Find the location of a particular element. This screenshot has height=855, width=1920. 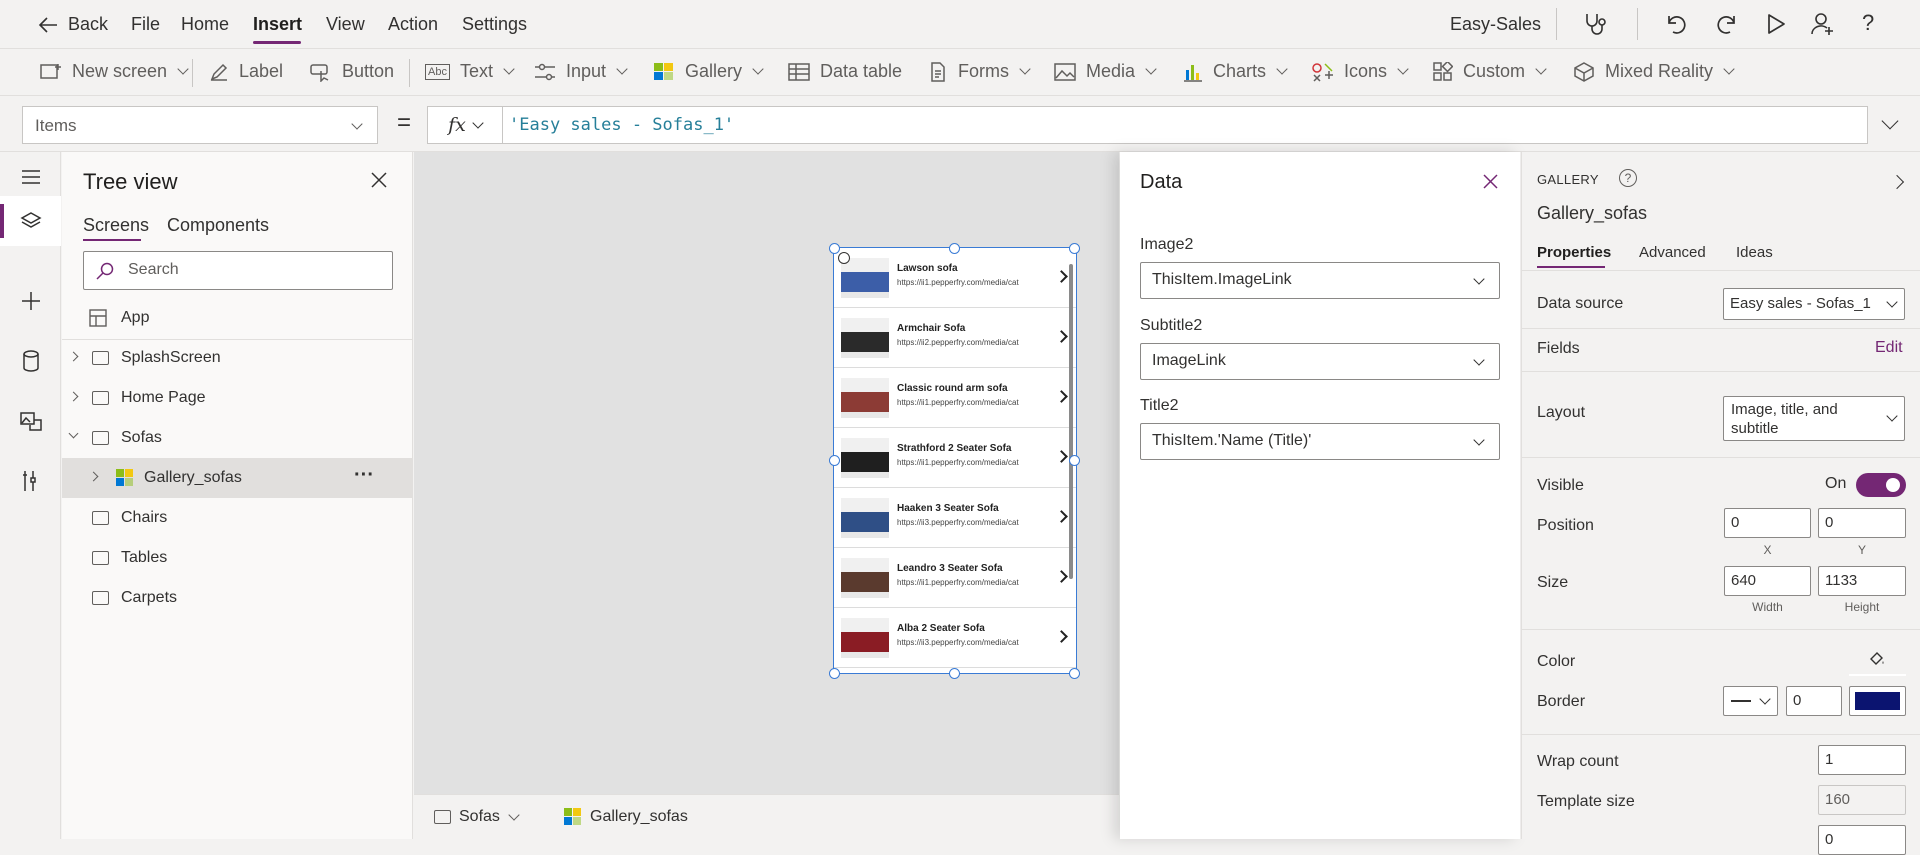

tab-screens: Screens is located at coordinates (116, 225).